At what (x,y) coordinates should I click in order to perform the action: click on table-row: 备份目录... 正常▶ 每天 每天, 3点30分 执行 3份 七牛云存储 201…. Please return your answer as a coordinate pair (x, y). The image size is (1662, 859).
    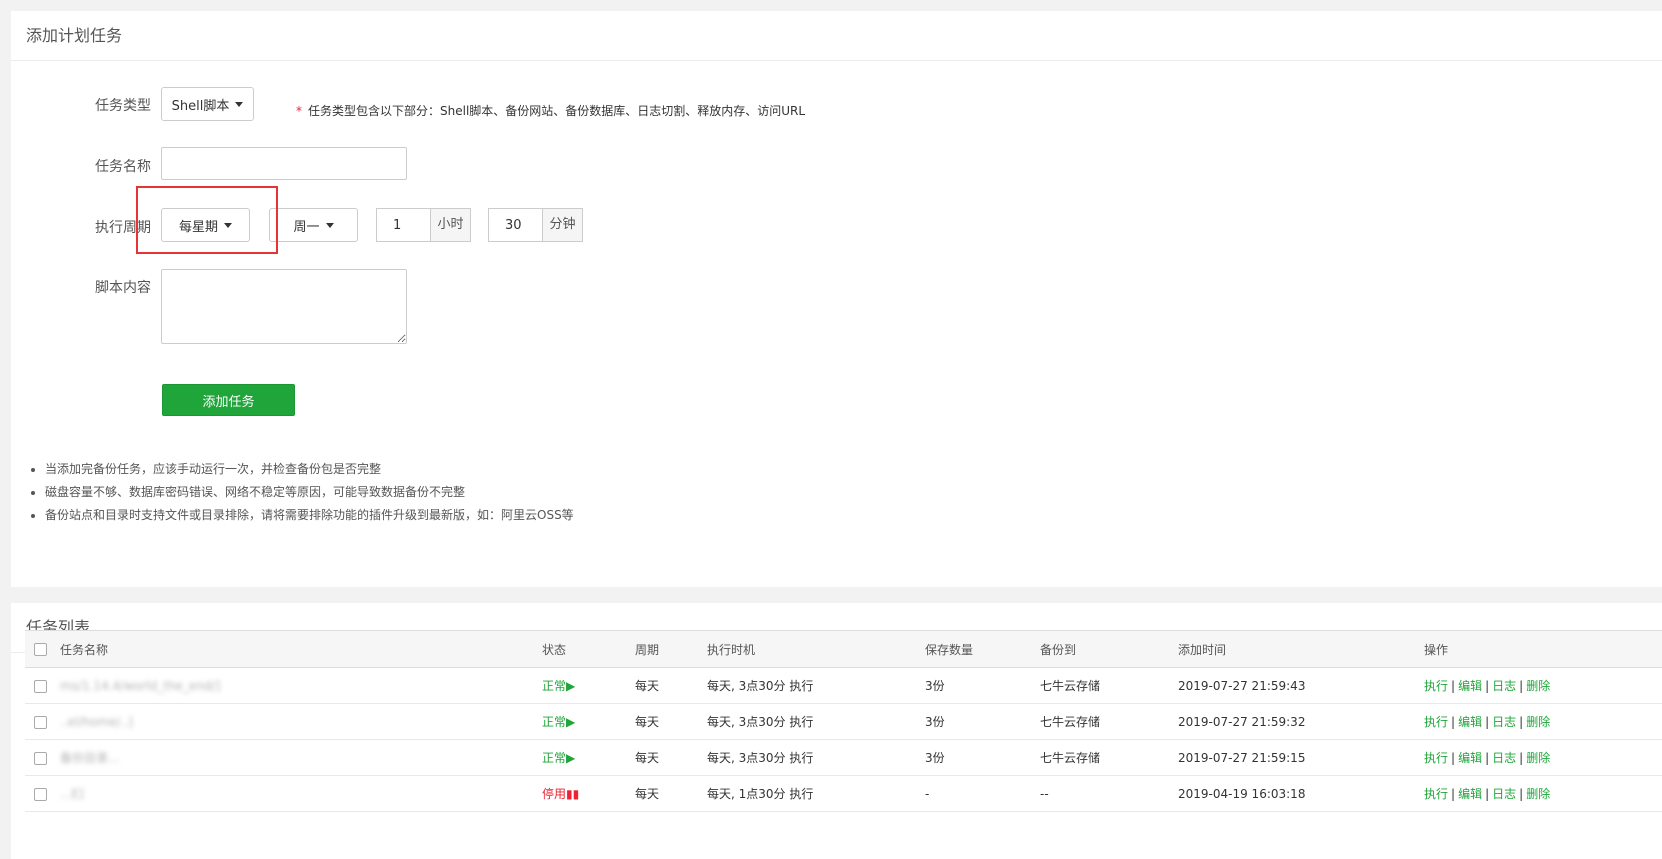
    Looking at the image, I should click on (843, 757).